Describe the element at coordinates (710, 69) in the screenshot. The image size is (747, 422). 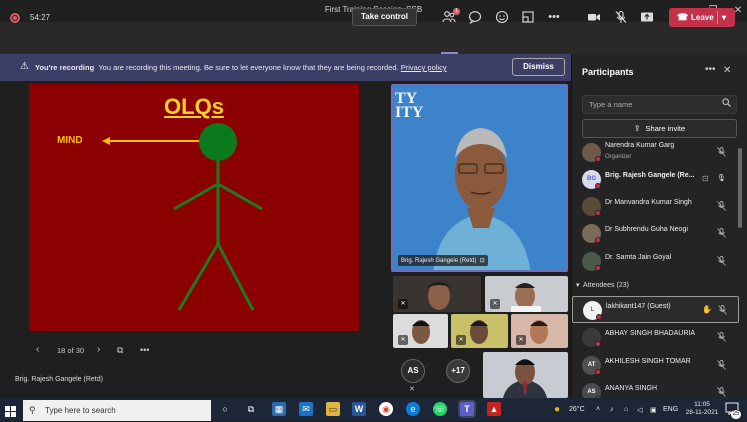
I see `panel-more-icon: •••` at that location.